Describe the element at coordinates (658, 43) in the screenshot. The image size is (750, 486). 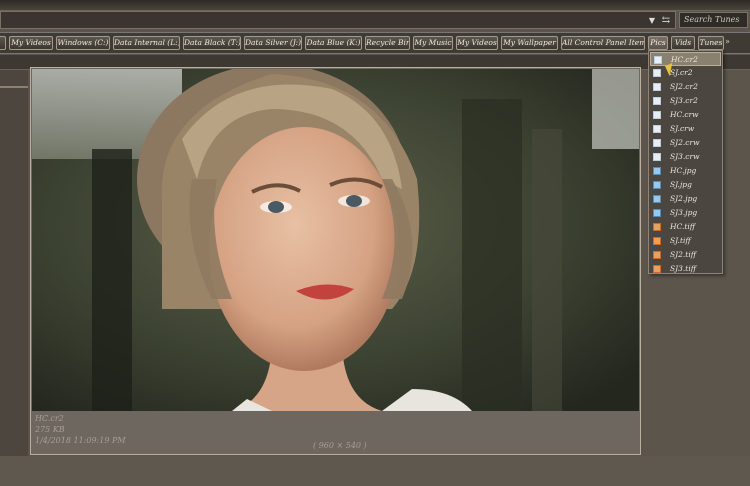
I see `tab-pics: Pics` at that location.